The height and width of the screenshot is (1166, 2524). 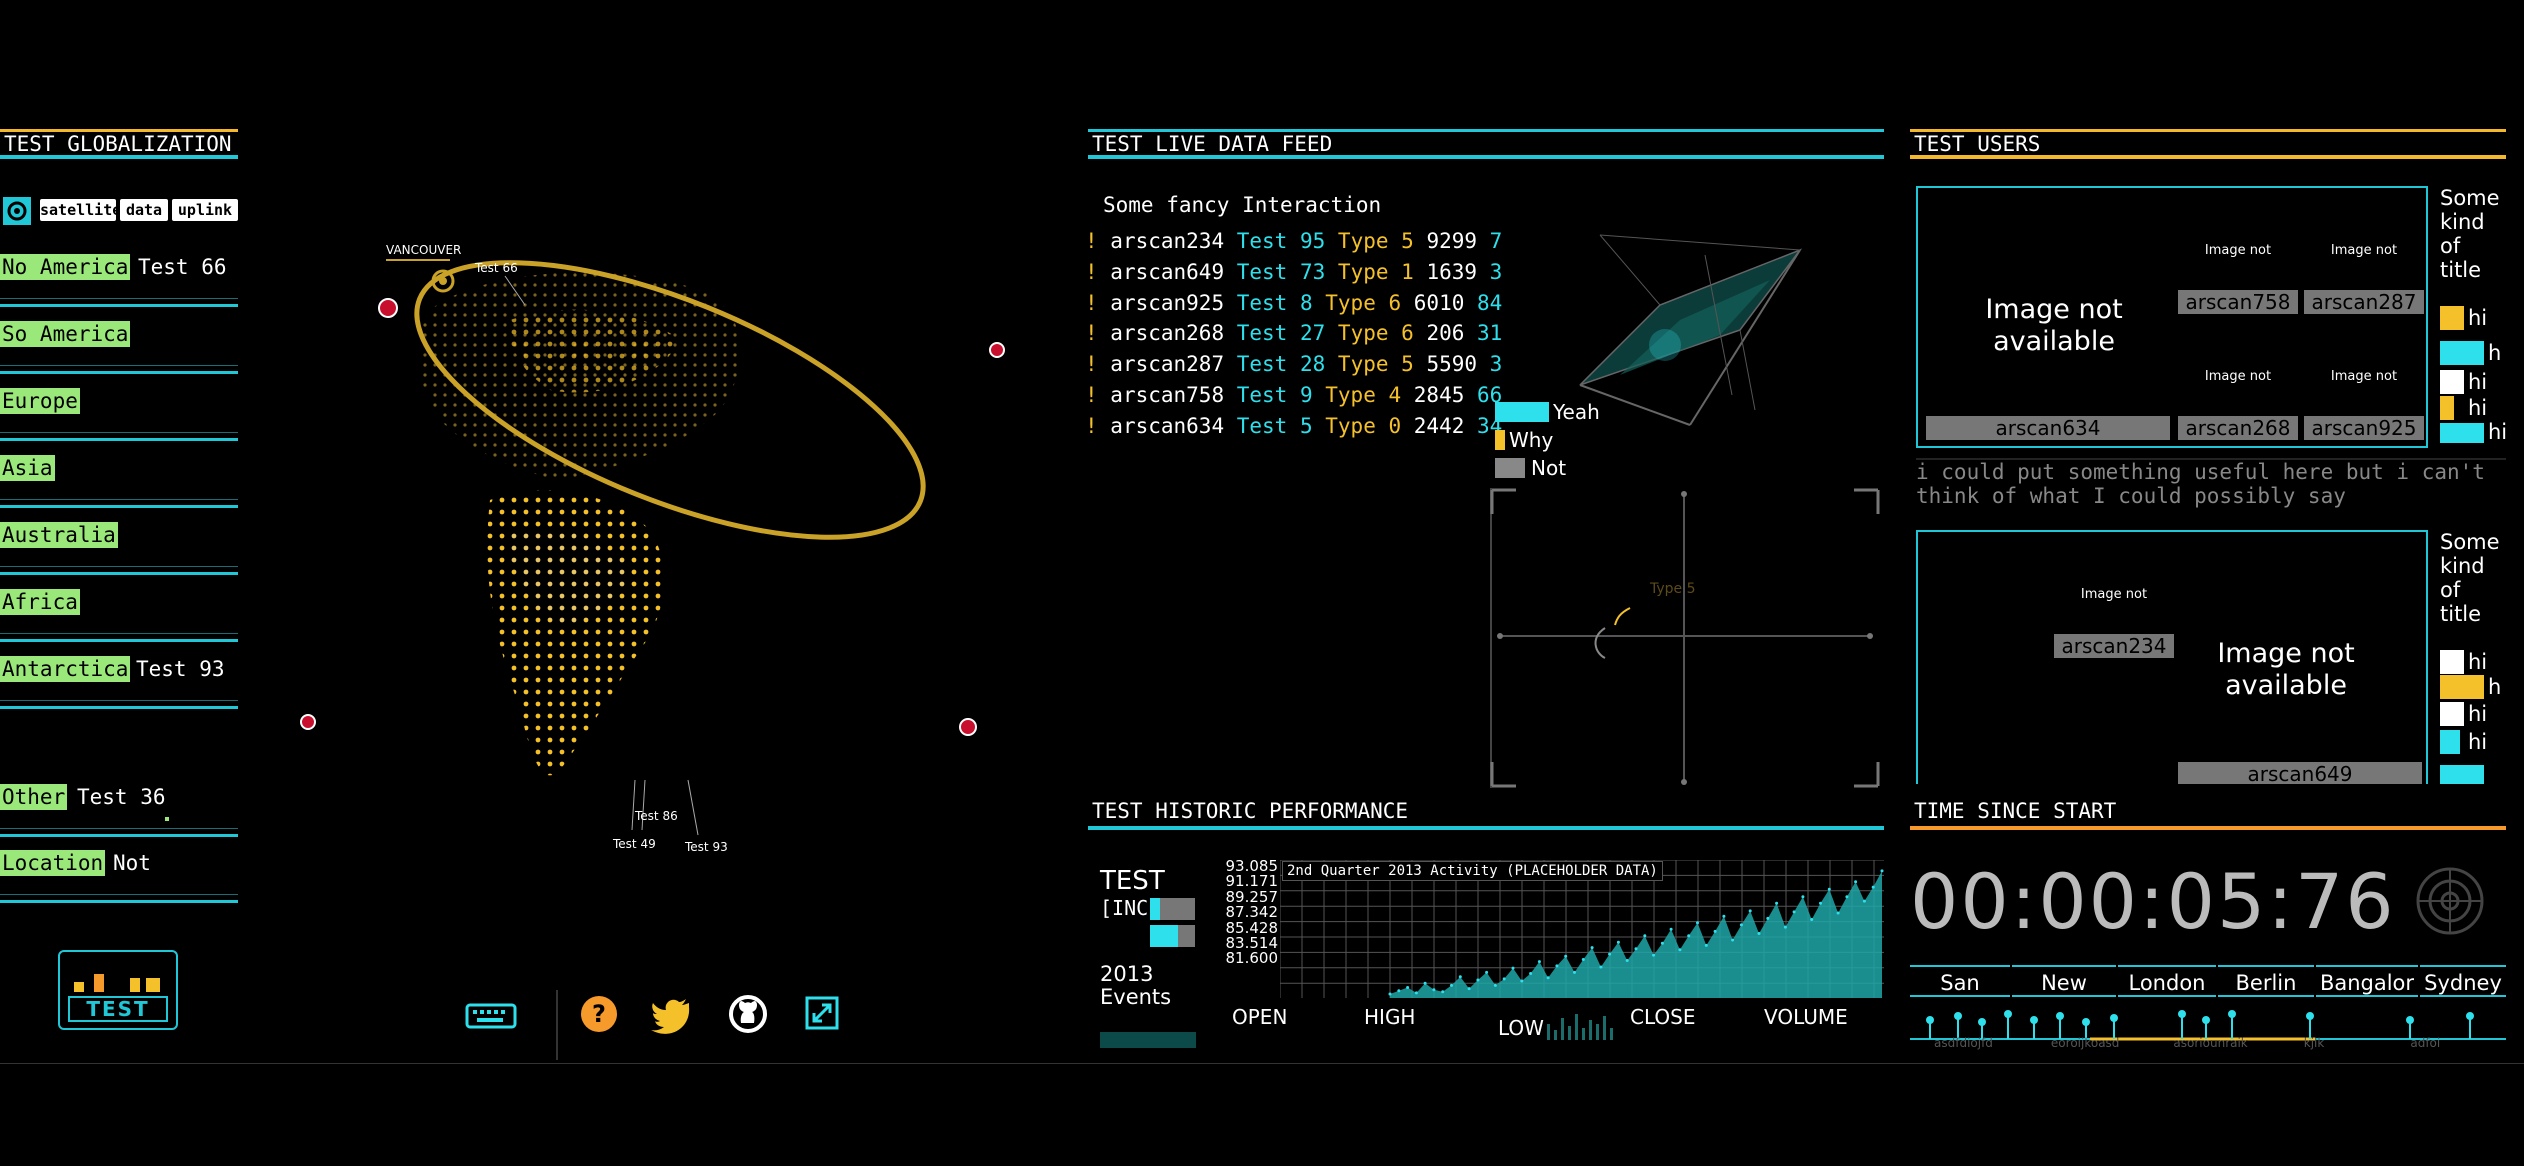 What do you see at coordinates (823, 1014) in the screenshot?
I see `fullscreen-icon` at bounding box center [823, 1014].